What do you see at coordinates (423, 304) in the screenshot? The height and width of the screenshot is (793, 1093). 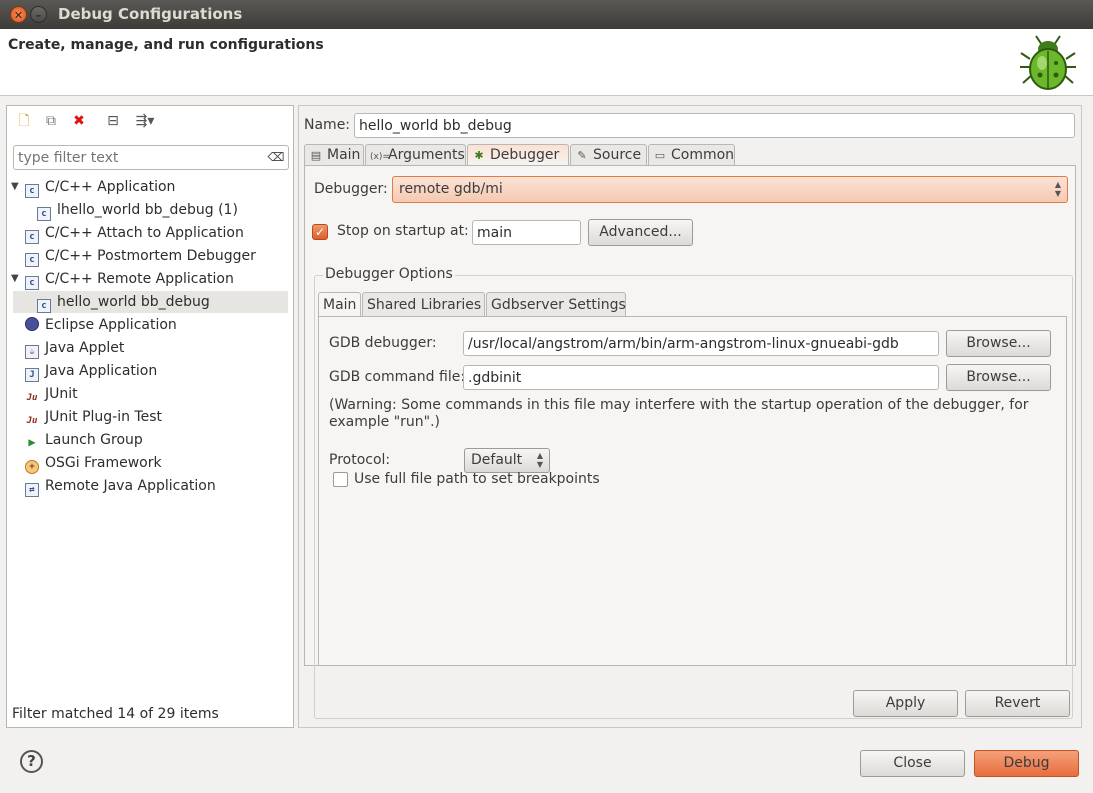 I see `inner-tab-shared-libraries: Shared Libraries` at bounding box center [423, 304].